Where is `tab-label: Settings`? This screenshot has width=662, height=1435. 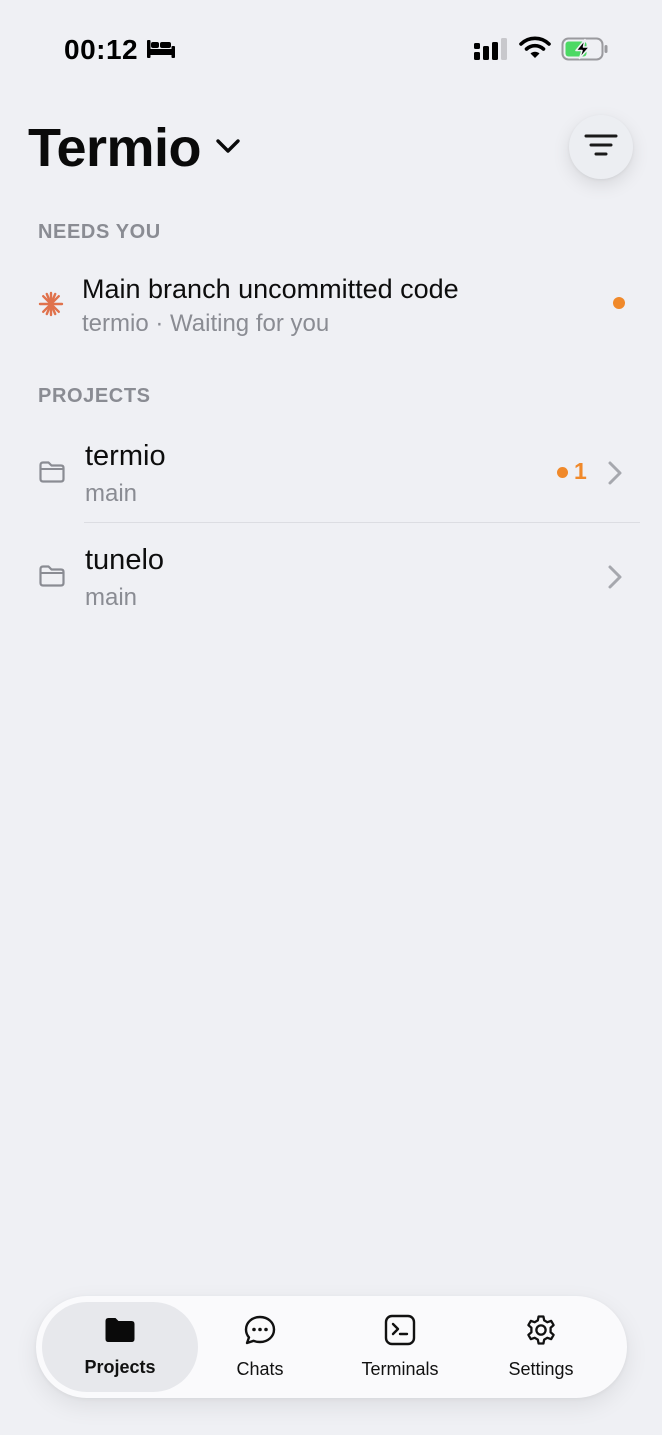 tab-label: Settings is located at coordinates (541, 1369).